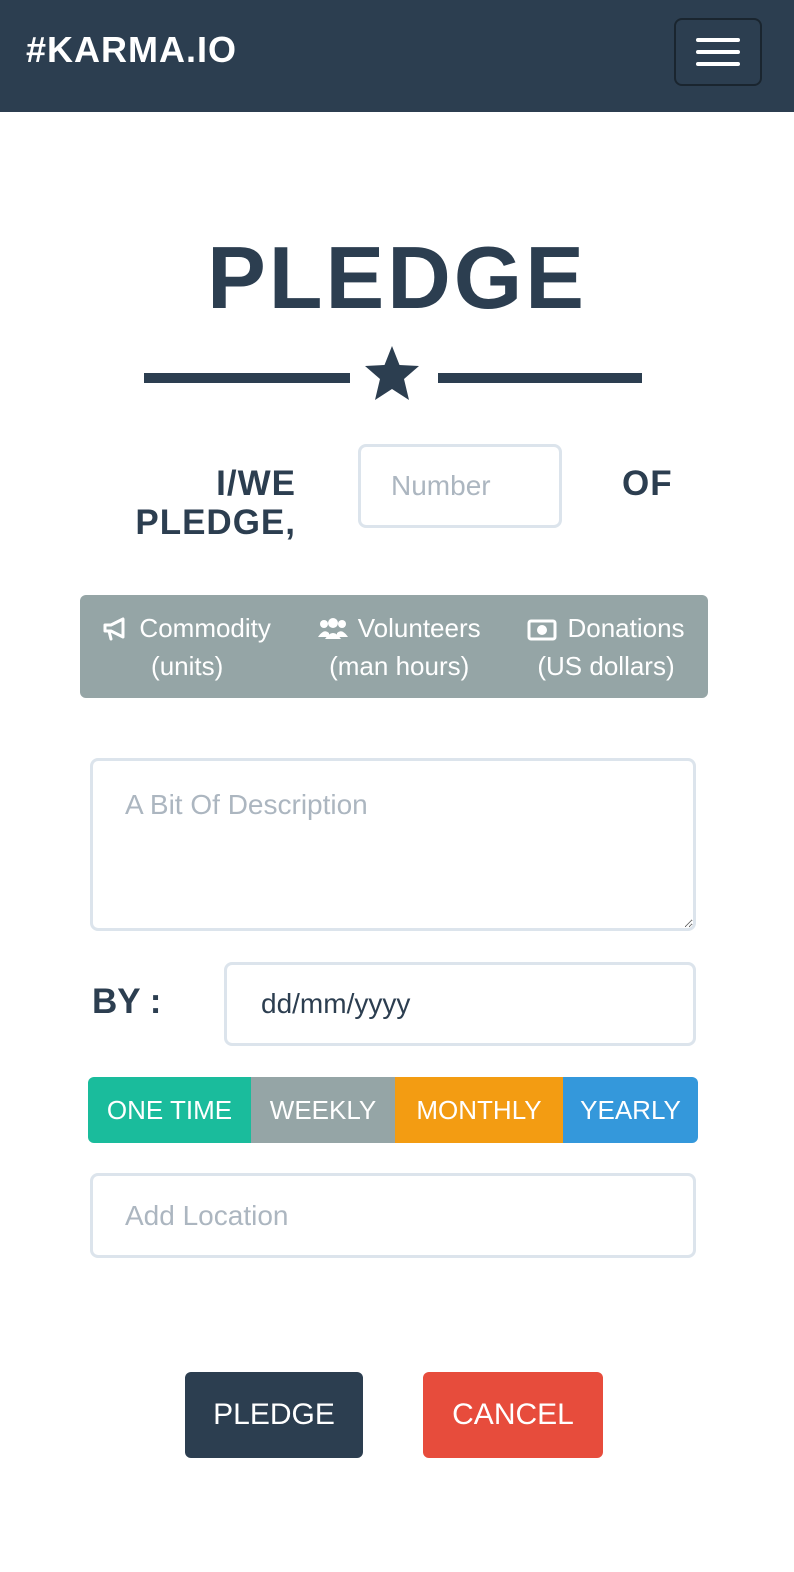 The height and width of the screenshot is (1572, 794). Describe the element at coordinates (186, 647) in the screenshot. I see `type-option-commodity: Commodity (units)` at that location.